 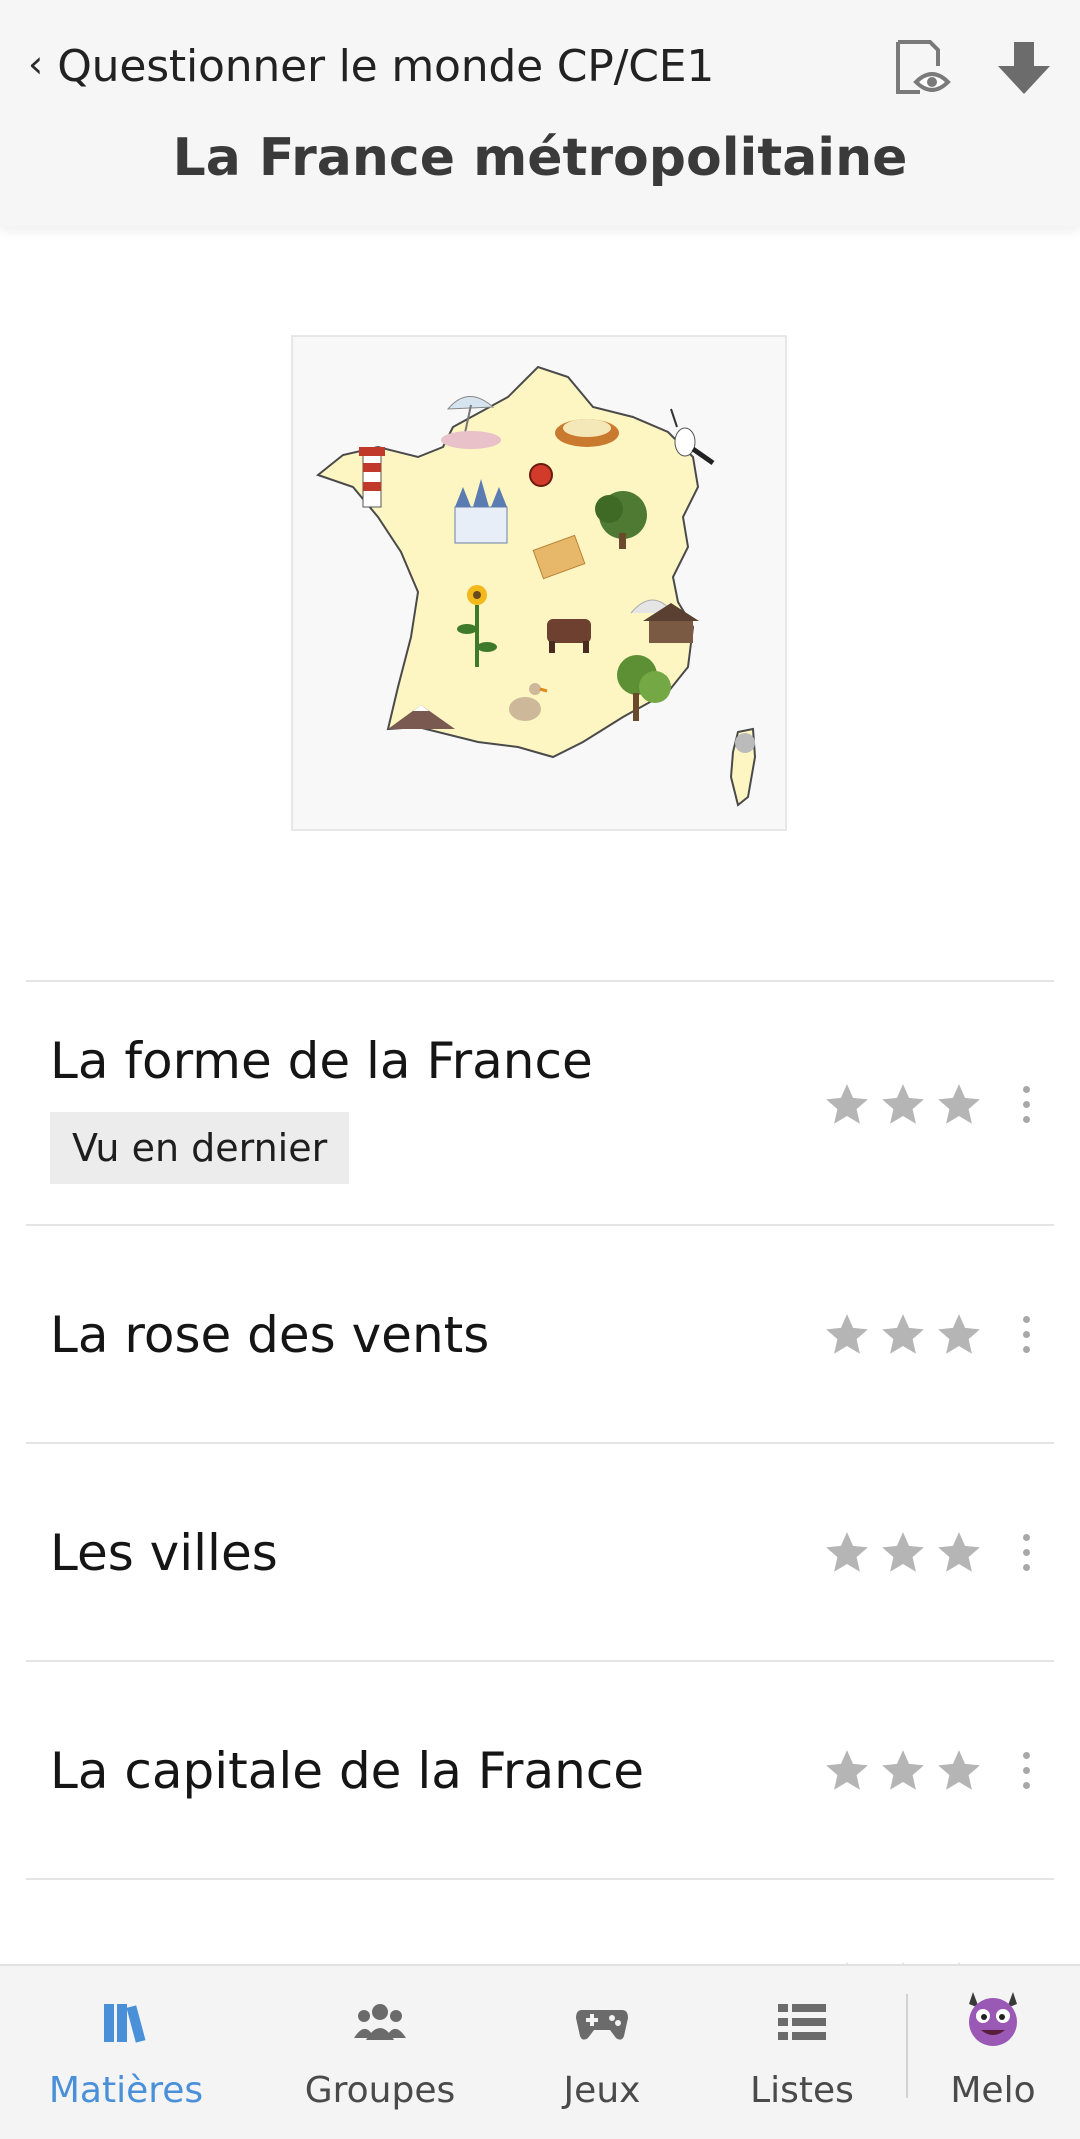 I want to click on list-item: La rose des vents, so click(x=540, y=1333).